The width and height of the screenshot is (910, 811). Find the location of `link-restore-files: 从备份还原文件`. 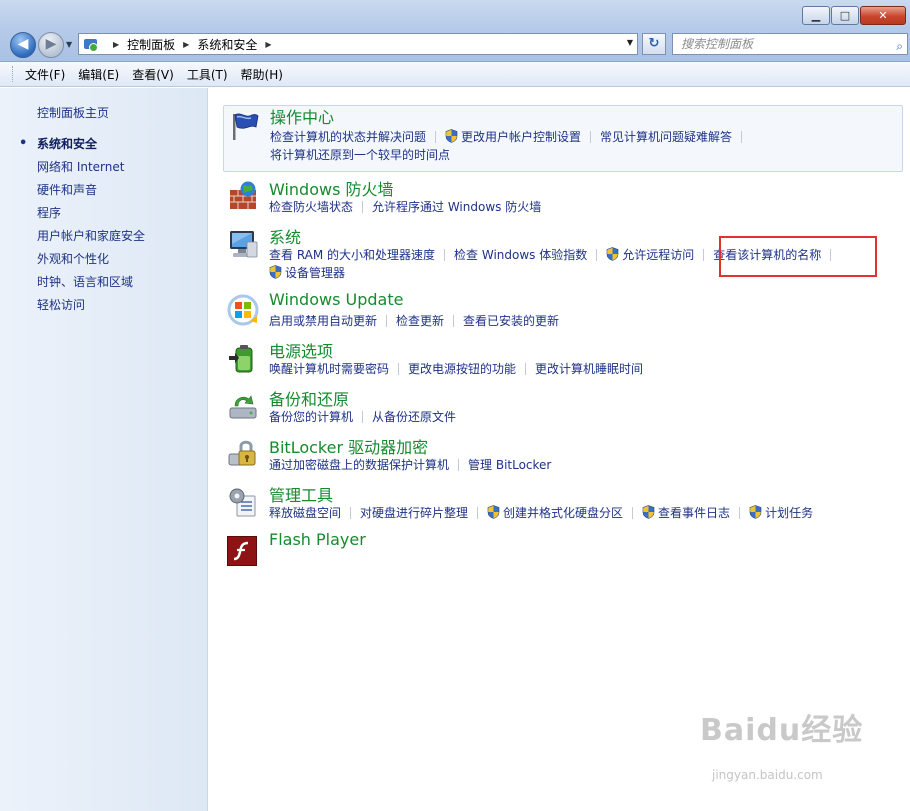

link-restore-files: 从备份还原文件 is located at coordinates (414, 417).